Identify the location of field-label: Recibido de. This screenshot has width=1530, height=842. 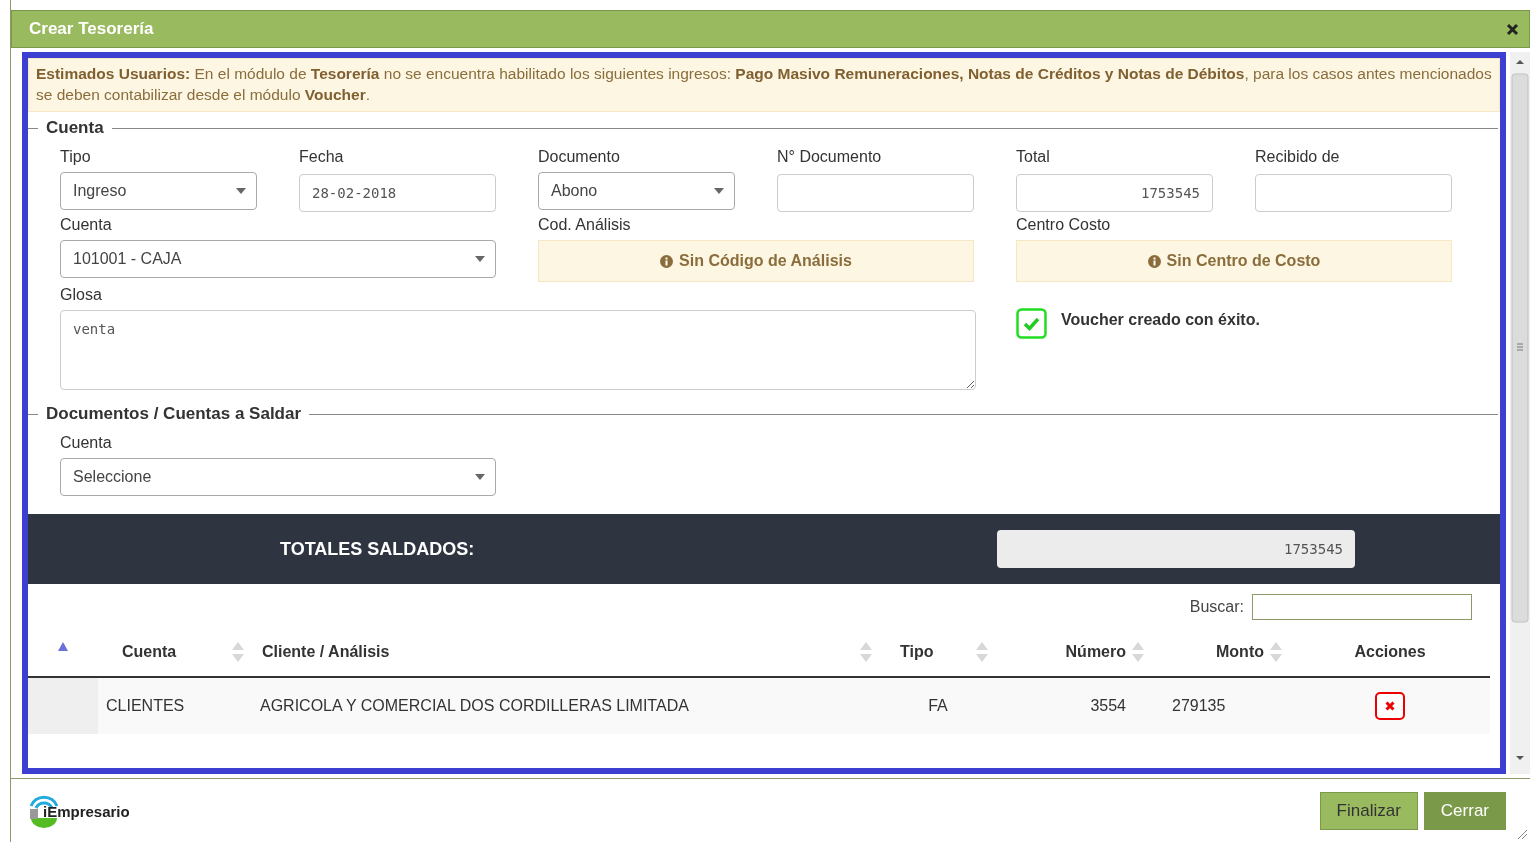
(1298, 157).